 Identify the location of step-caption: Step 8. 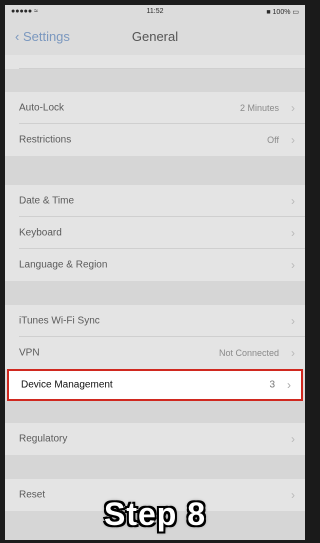
(155, 514).